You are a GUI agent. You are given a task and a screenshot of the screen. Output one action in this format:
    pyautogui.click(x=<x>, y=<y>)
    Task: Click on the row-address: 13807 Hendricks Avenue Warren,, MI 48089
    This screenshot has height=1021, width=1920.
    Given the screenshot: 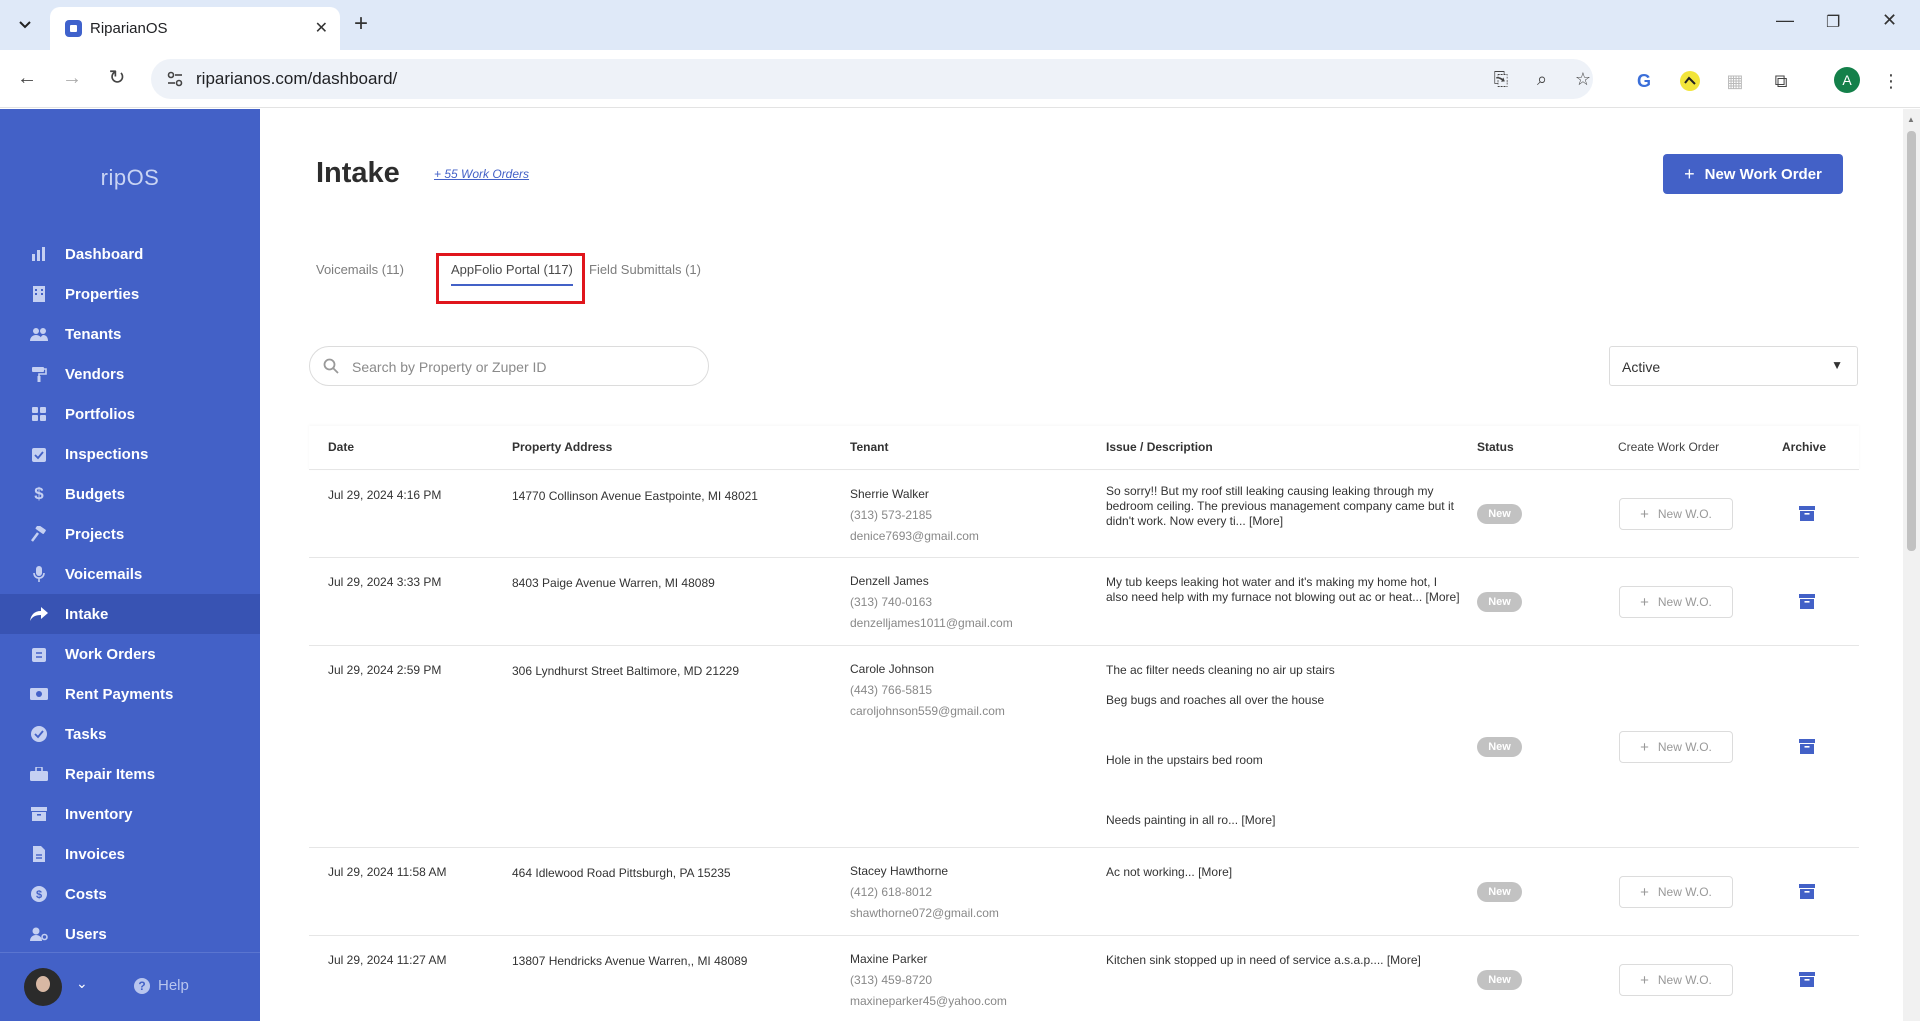 What is the action you would take?
    pyautogui.click(x=629, y=961)
    